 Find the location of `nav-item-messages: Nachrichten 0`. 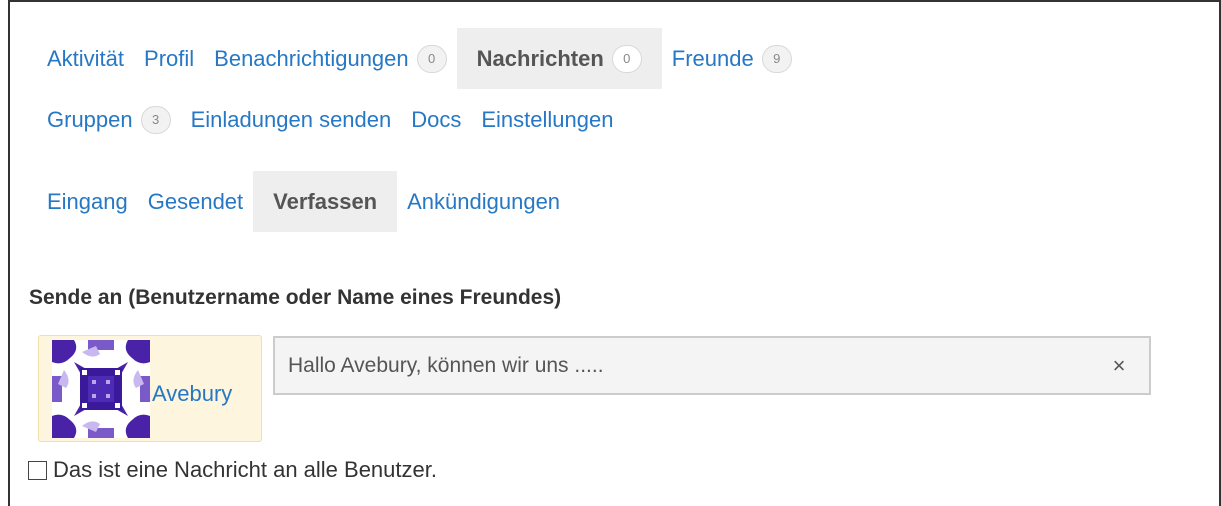

nav-item-messages: Nachrichten 0 is located at coordinates (559, 58).